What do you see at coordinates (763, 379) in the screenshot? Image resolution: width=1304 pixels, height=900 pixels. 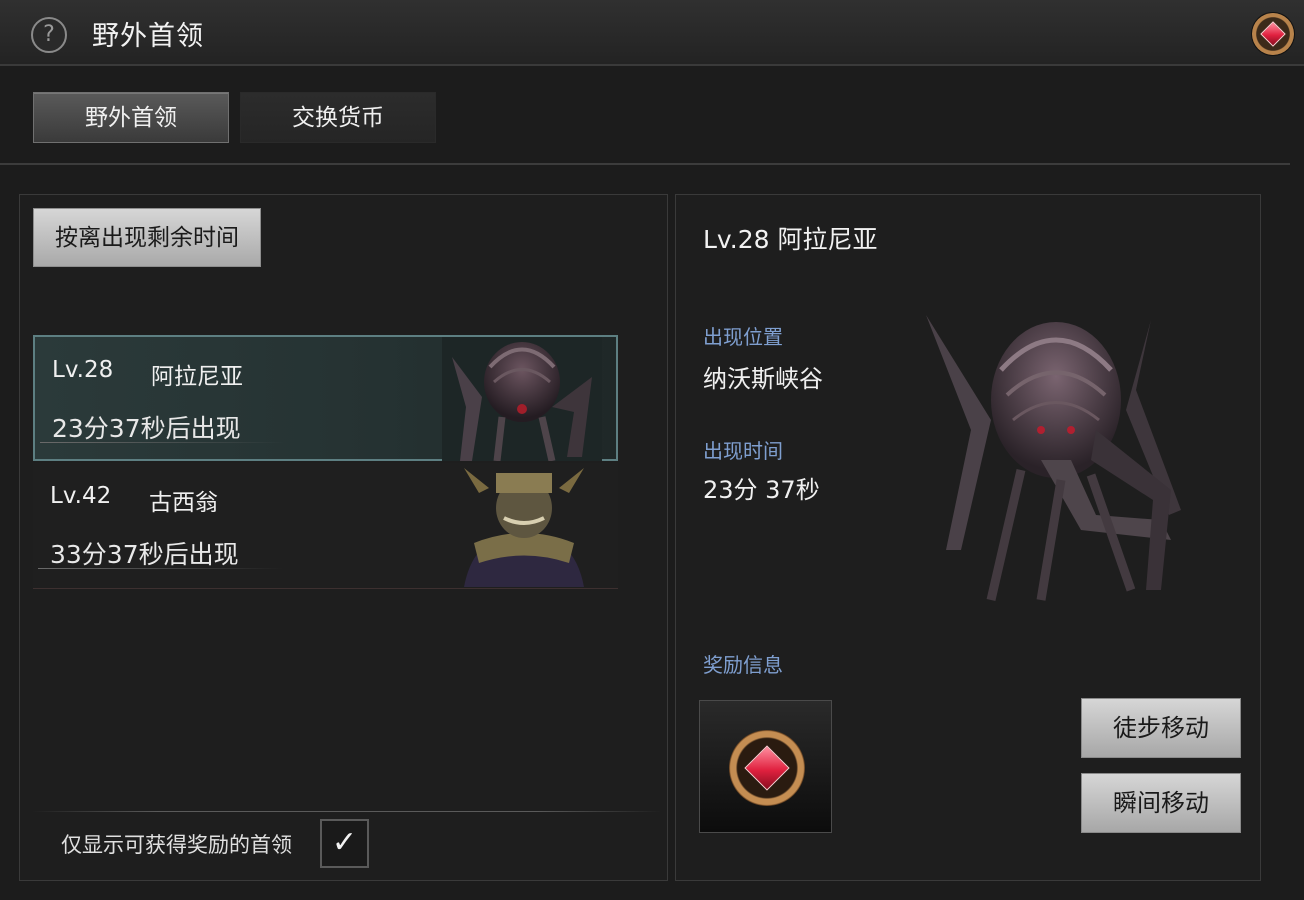 I see `spawn-location-value: 纳沃斯峡谷` at bounding box center [763, 379].